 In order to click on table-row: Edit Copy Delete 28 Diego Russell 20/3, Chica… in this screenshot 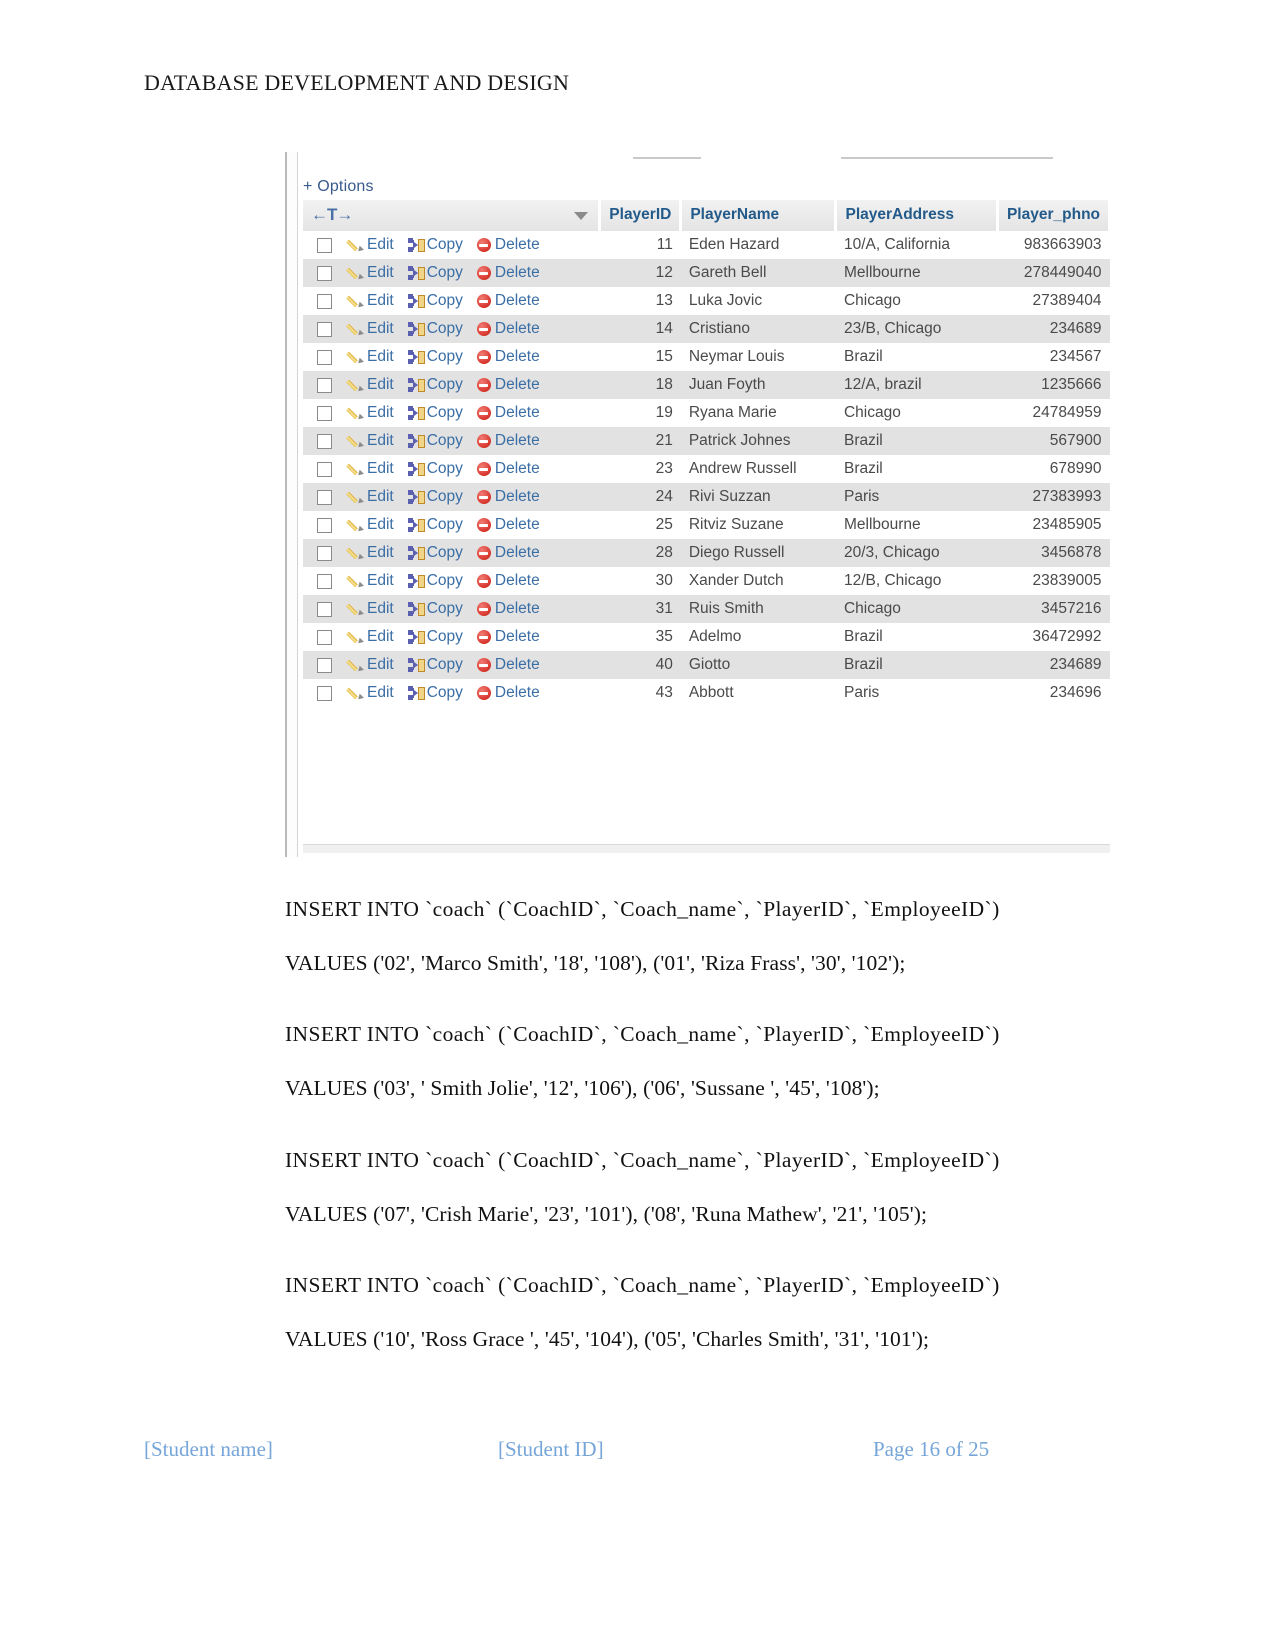, I will do `click(706, 553)`.